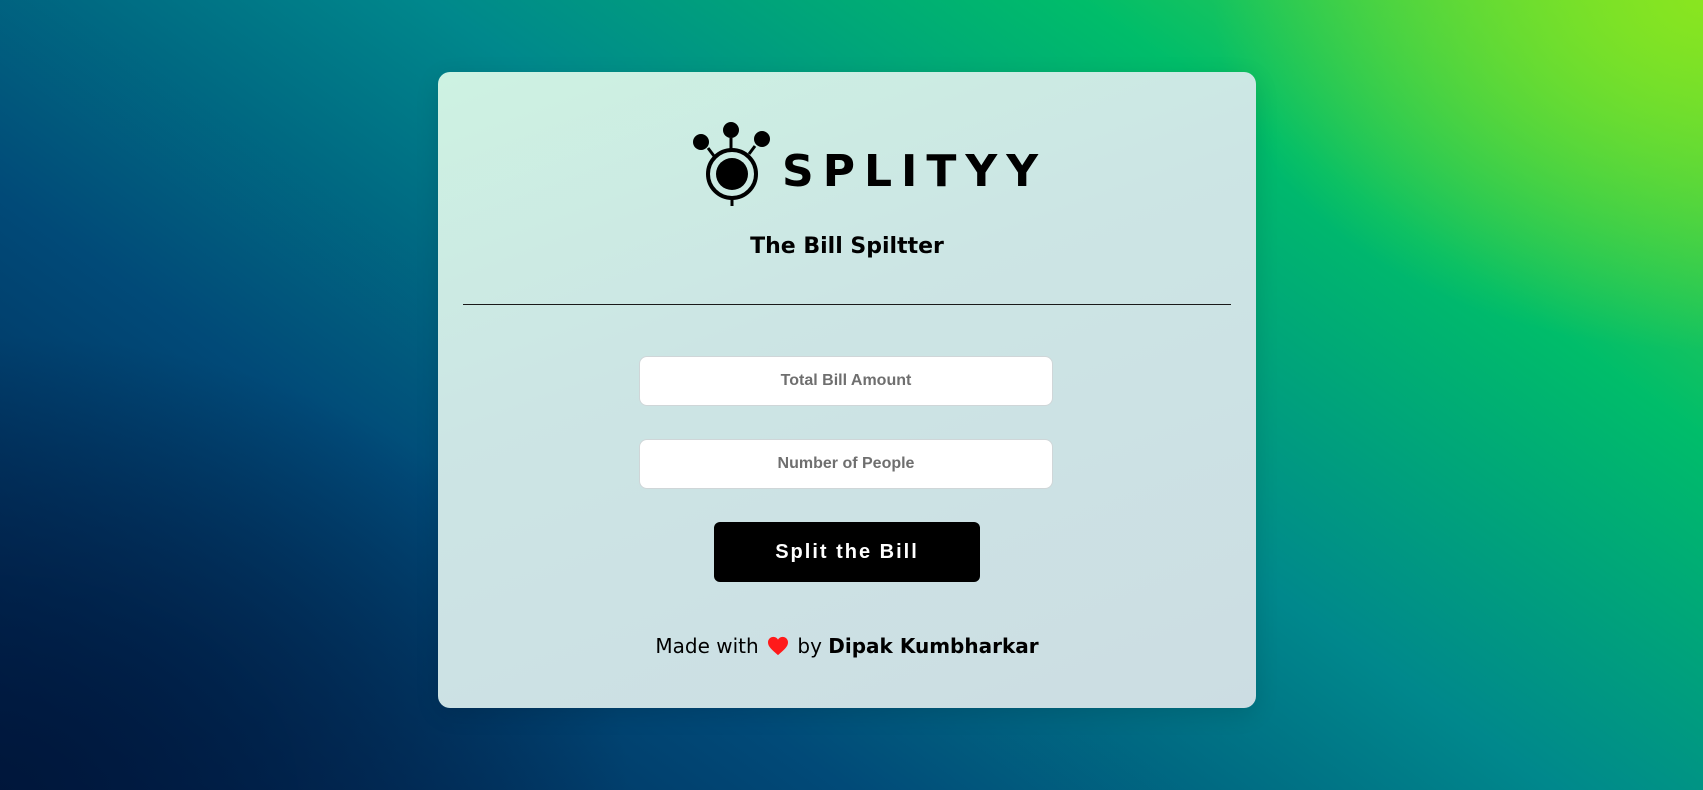  Describe the element at coordinates (809, 646) in the screenshot. I see `footer-by: by` at that location.